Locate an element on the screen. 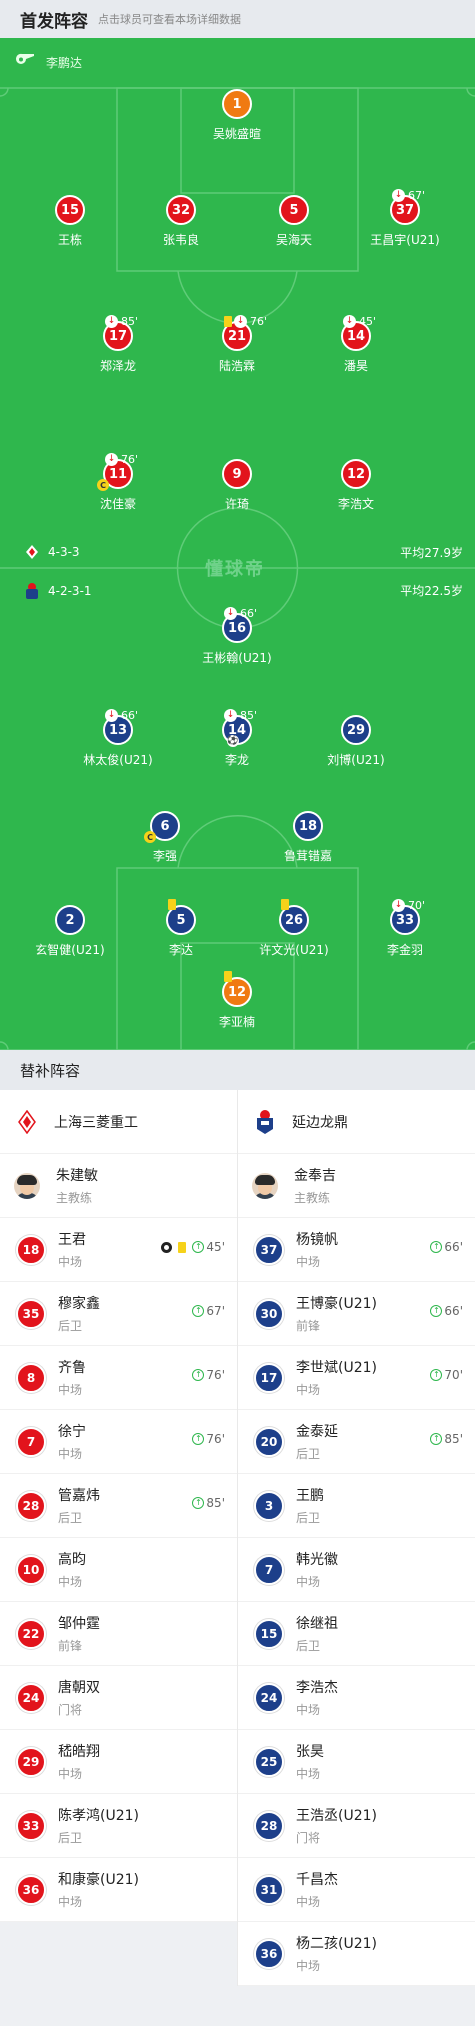 The width and height of the screenshot is (475, 2026). home-sub-row: 7 徐宁 中场 ↑ 76' is located at coordinates (118, 1442).